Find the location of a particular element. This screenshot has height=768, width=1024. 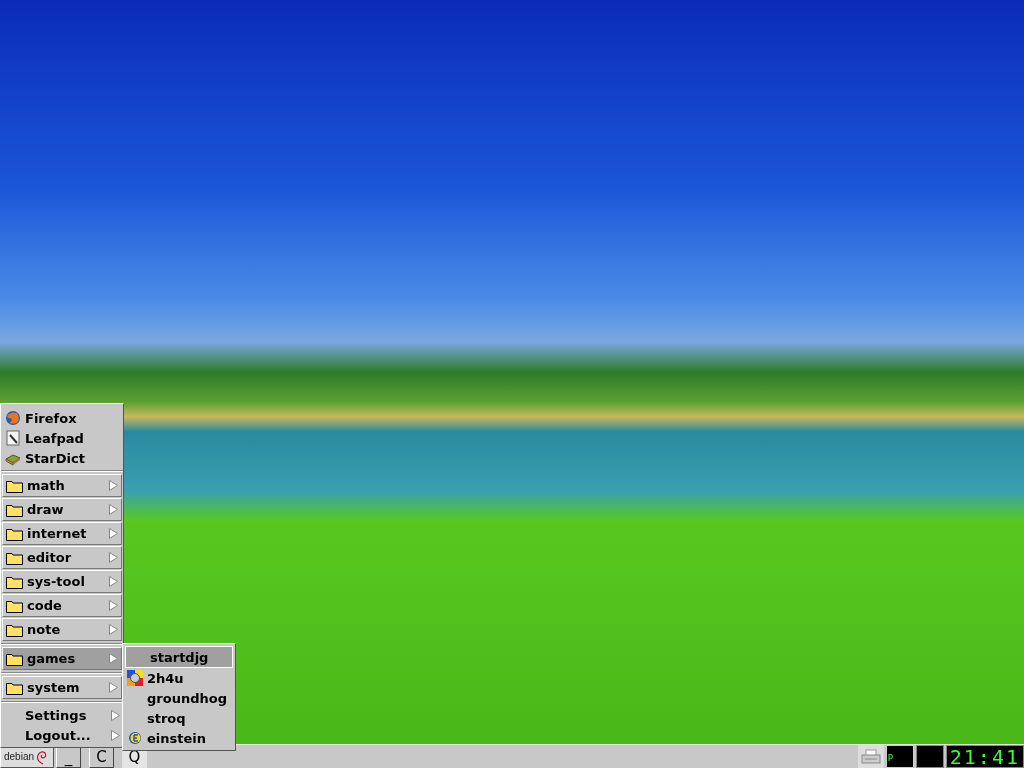

swirl-icon is located at coordinates (41, 756).